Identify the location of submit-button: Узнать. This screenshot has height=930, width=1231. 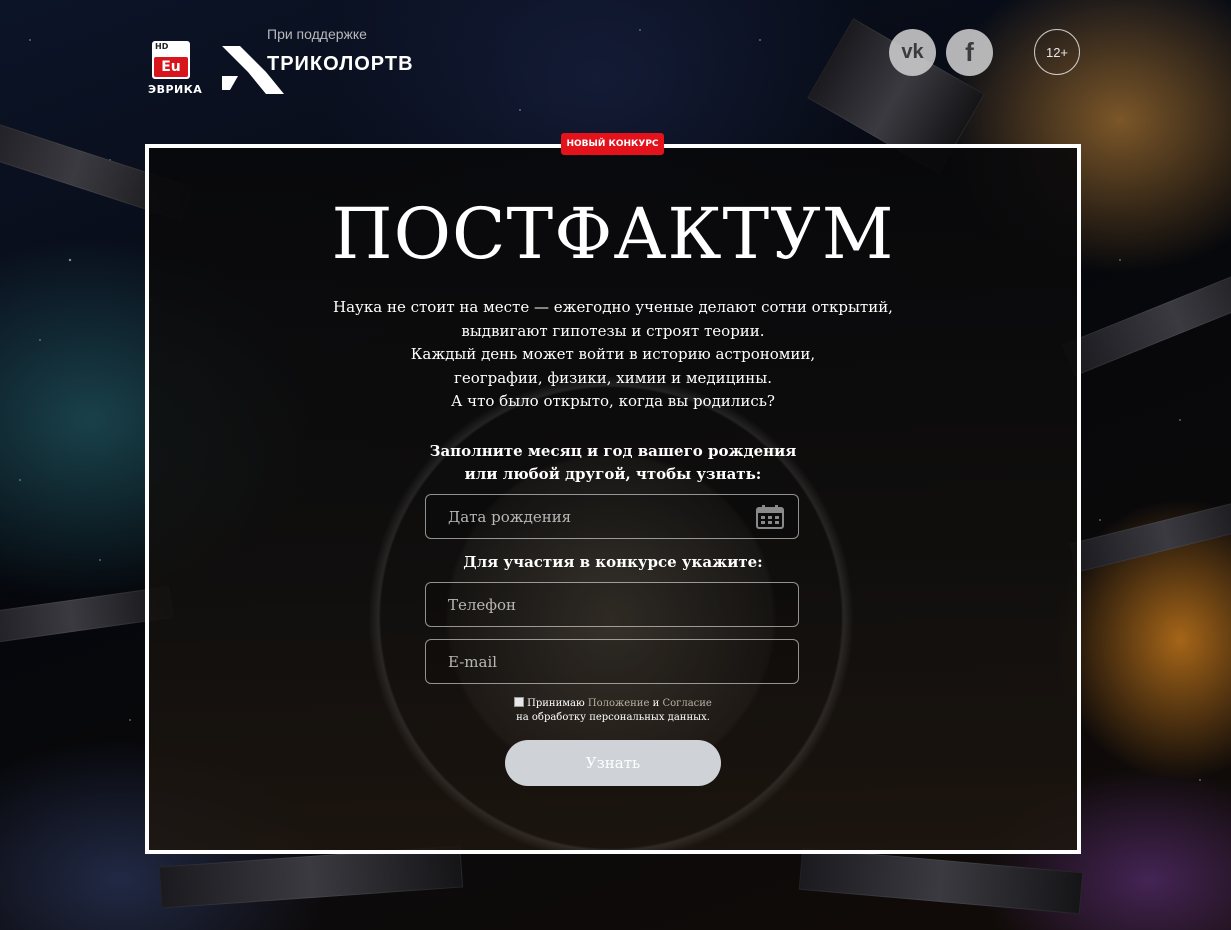
(613, 763).